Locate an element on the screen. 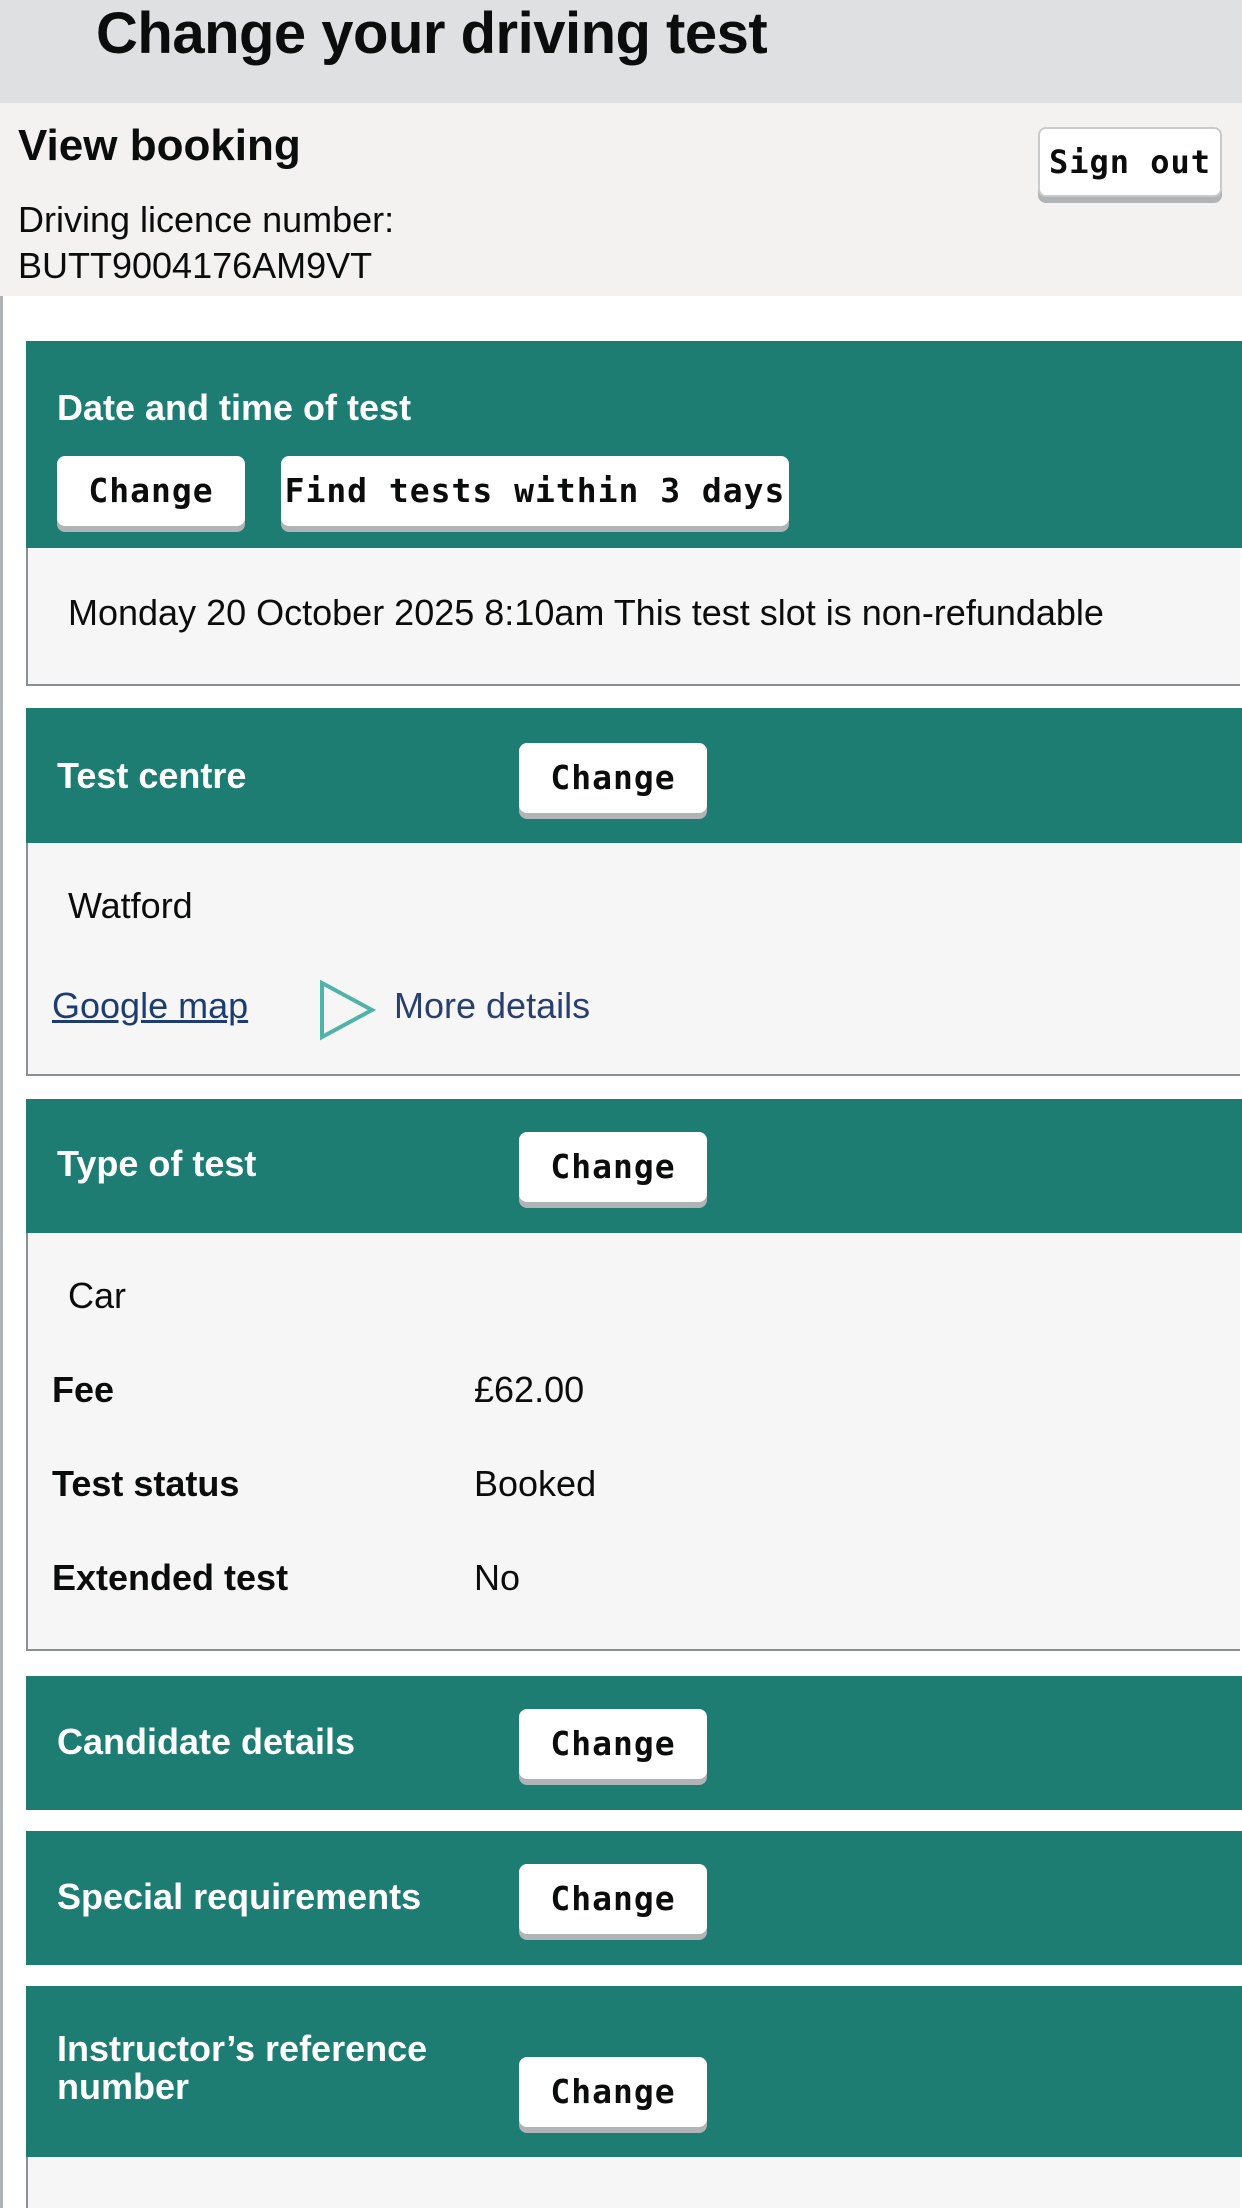 Image resolution: width=1242 pixels, height=2208 pixels. view-booking-heading: View booking is located at coordinates (159, 145).